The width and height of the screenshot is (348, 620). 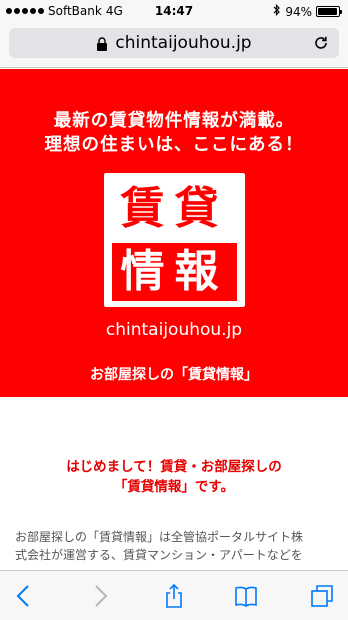 I want to click on bluetooth-icon, so click(x=277, y=11).